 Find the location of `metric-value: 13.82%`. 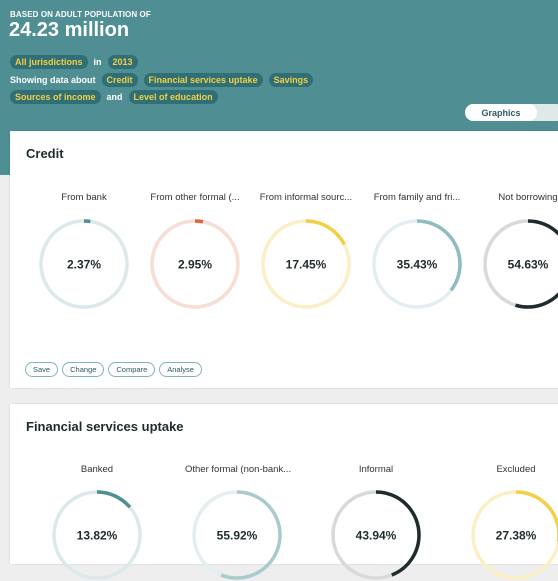

metric-value: 13.82% is located at coordinates (97, 536).